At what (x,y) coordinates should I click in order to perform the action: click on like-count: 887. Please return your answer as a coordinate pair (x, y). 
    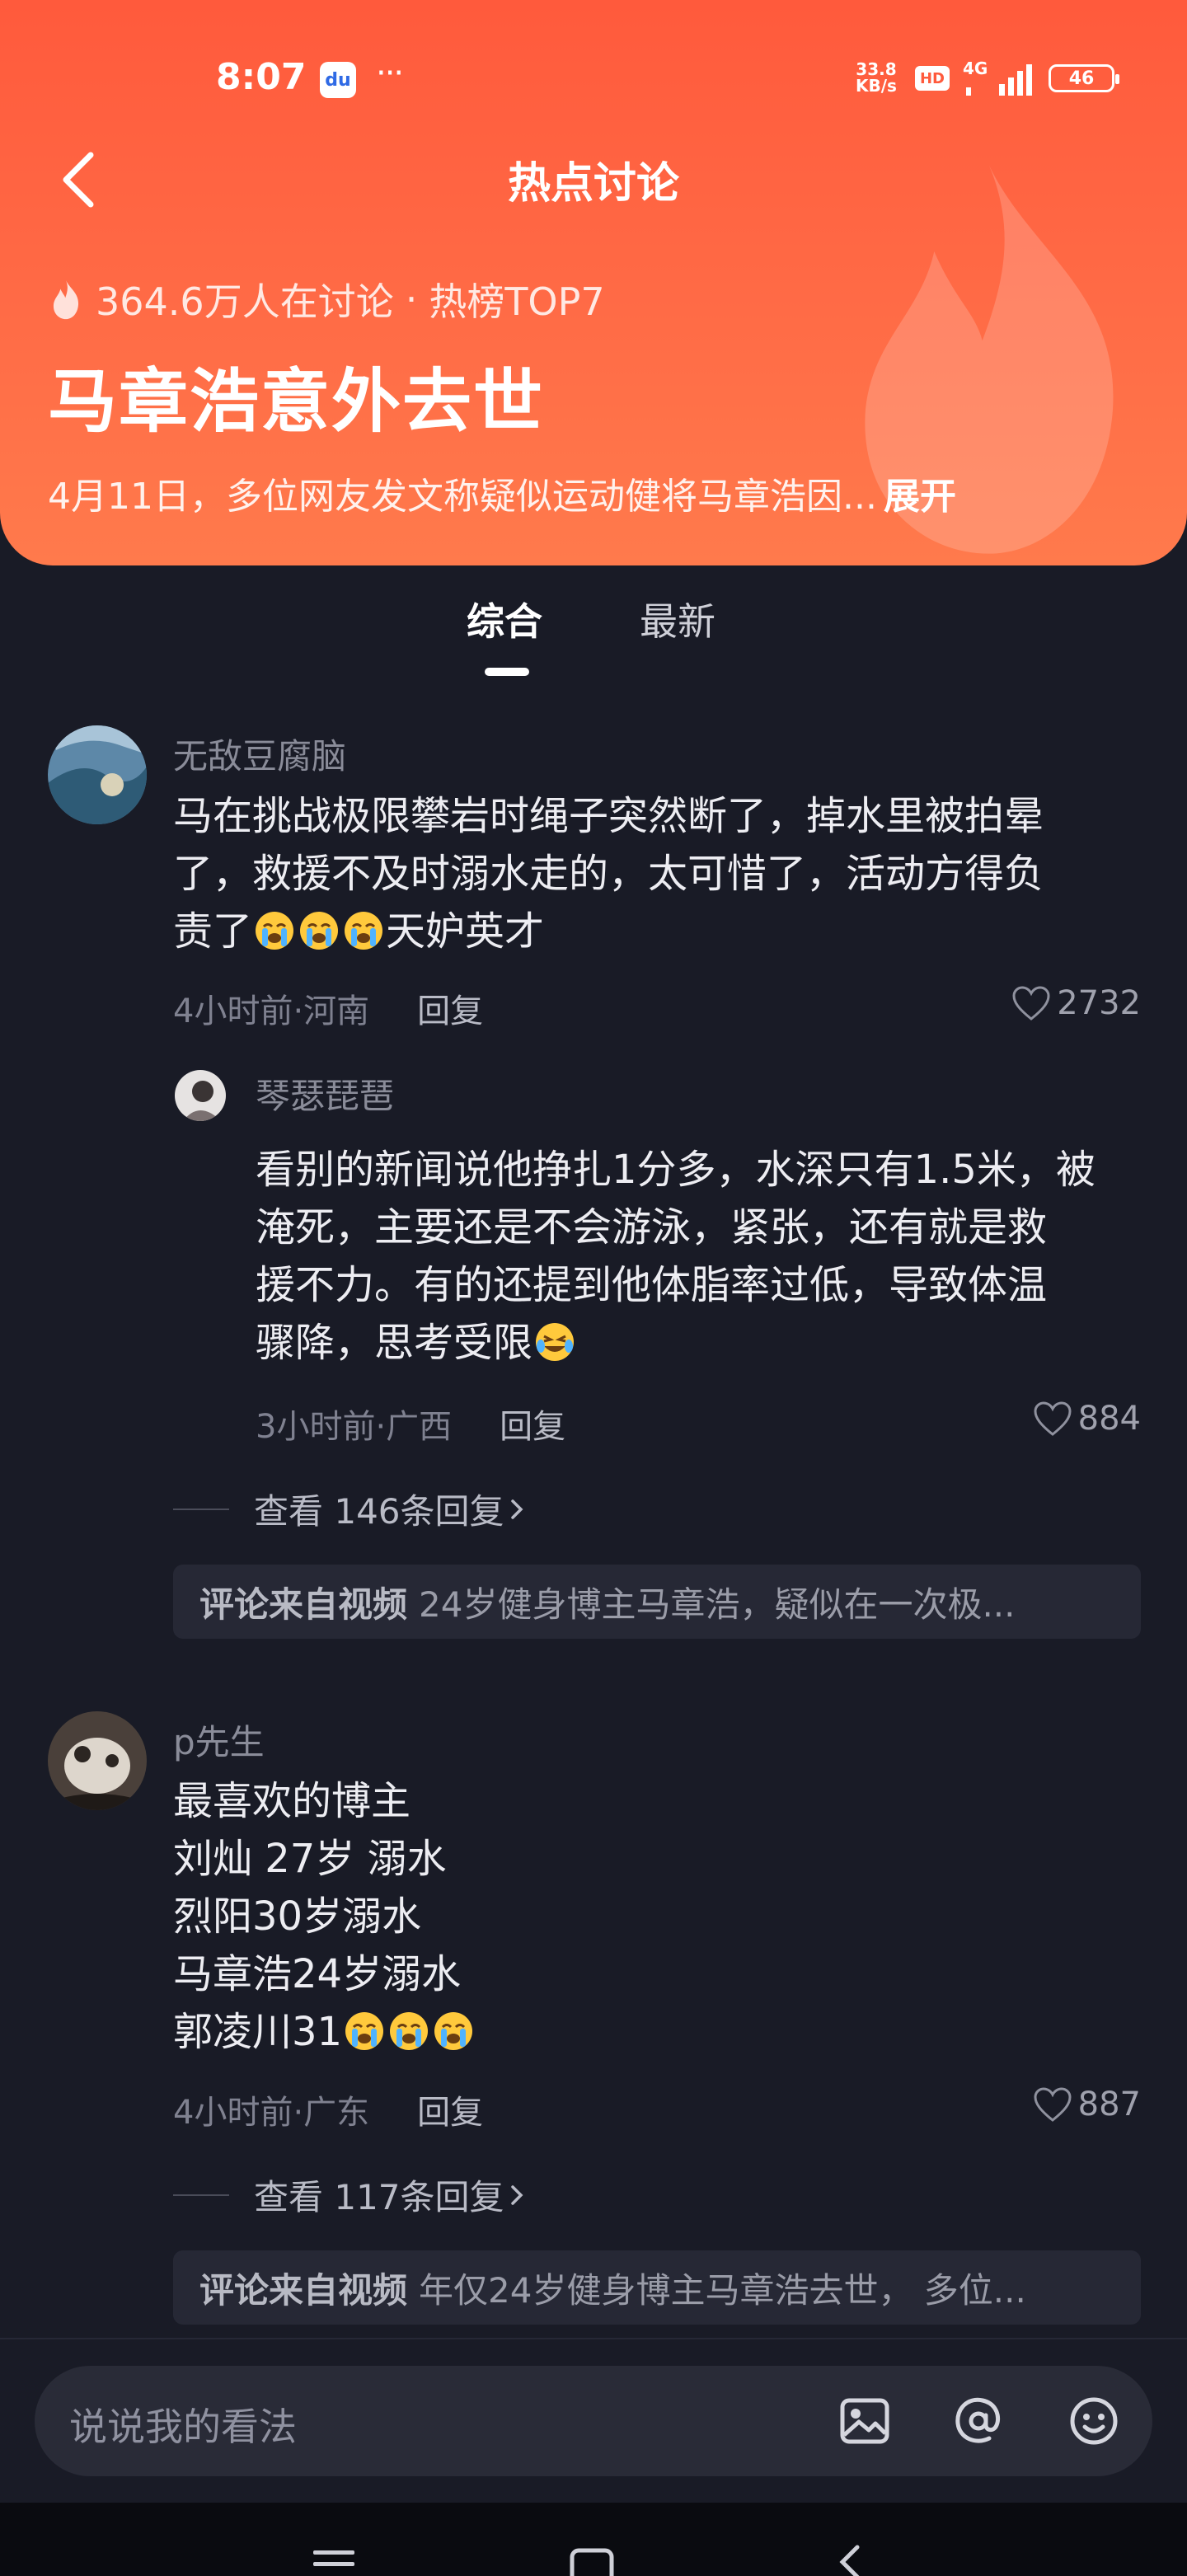
    Looking at the image, I should click on (1109, 2105).